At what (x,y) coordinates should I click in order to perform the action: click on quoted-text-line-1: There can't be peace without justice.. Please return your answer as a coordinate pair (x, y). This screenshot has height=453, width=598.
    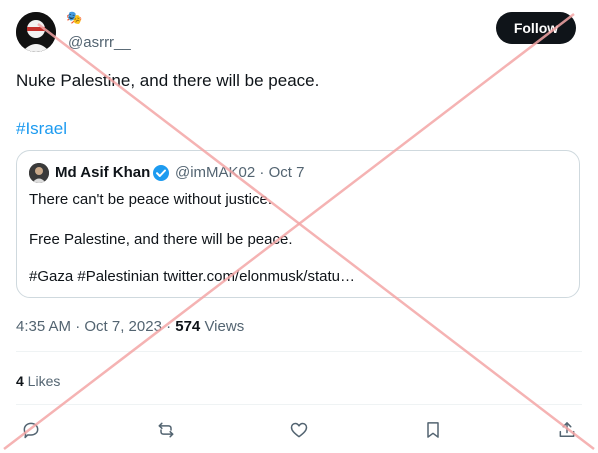
    Looking at the image, I should click on (151, 199).